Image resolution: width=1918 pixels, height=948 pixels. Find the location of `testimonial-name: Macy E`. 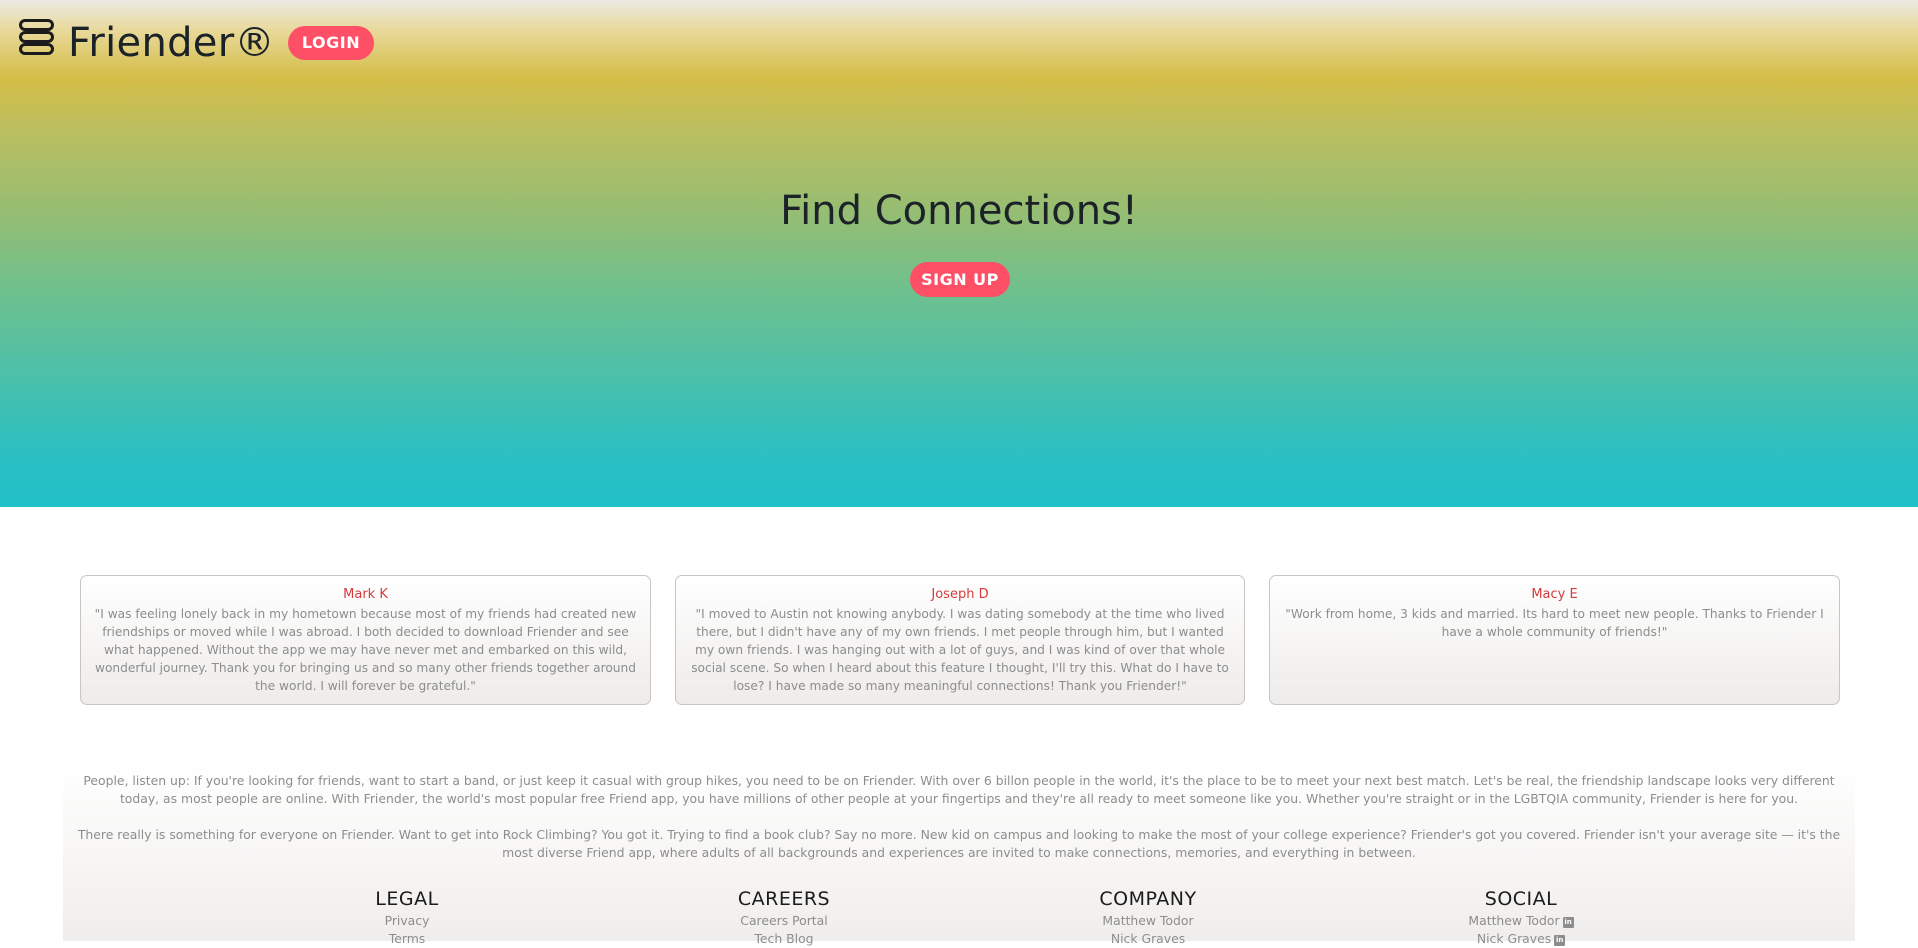

testimonial-name: Macy E is located at coordinates (1554, 594).